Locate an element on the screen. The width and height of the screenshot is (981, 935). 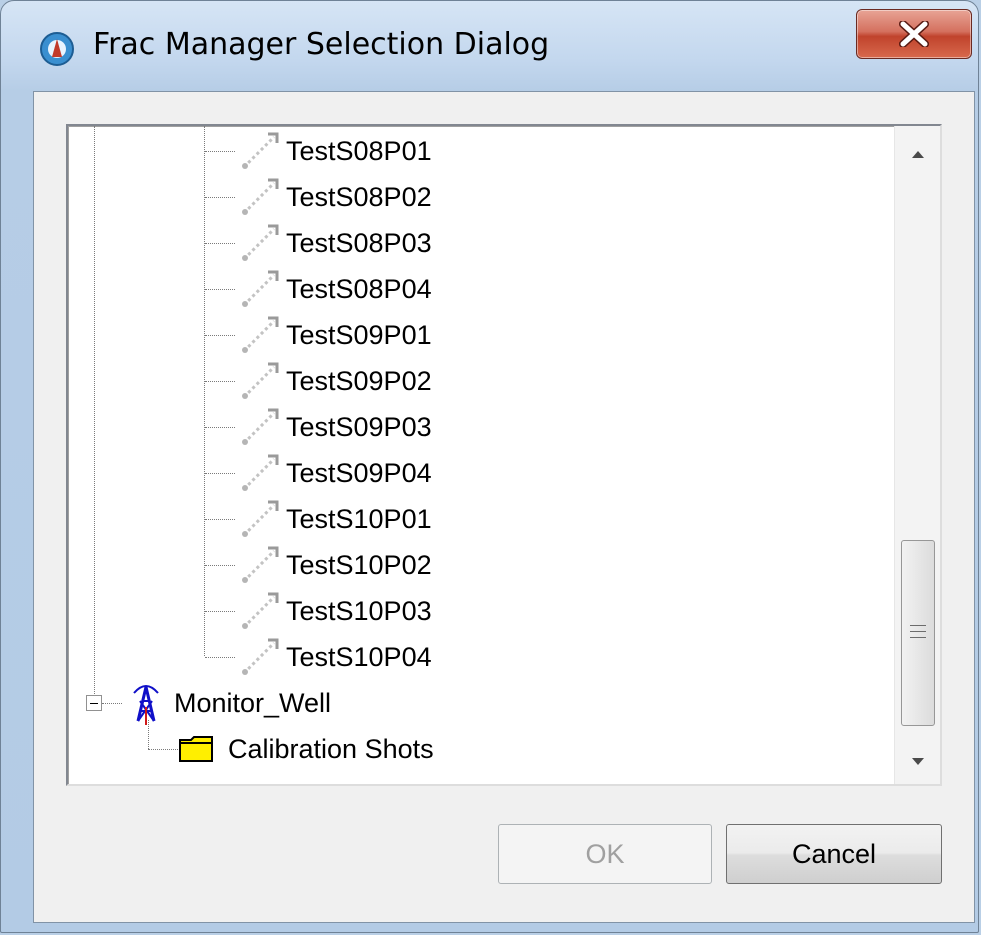
tree-item-label: Monitor_Well is located at coordinates (253, 702).